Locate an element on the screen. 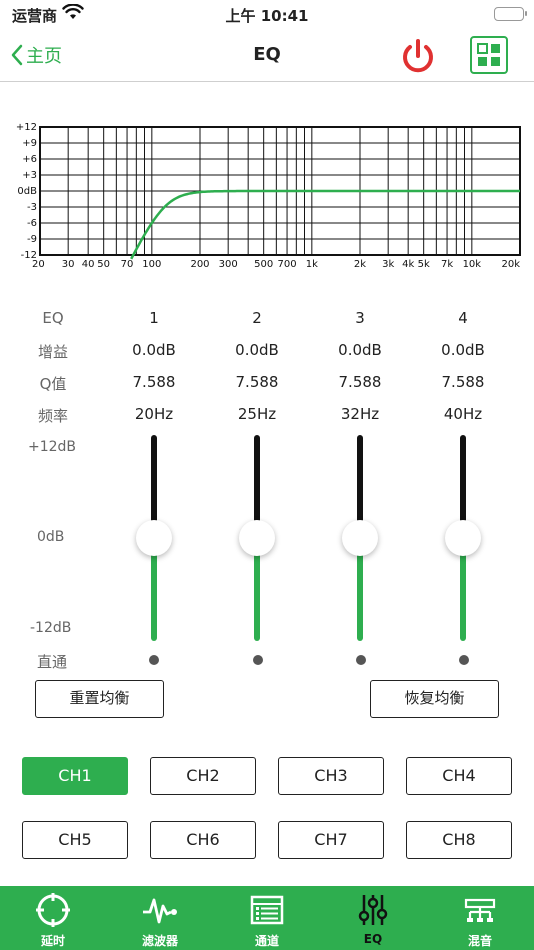 The height and width of the screenshot is (950, 534). frequency-value: 25Hz is located at coordinates (257, 414).